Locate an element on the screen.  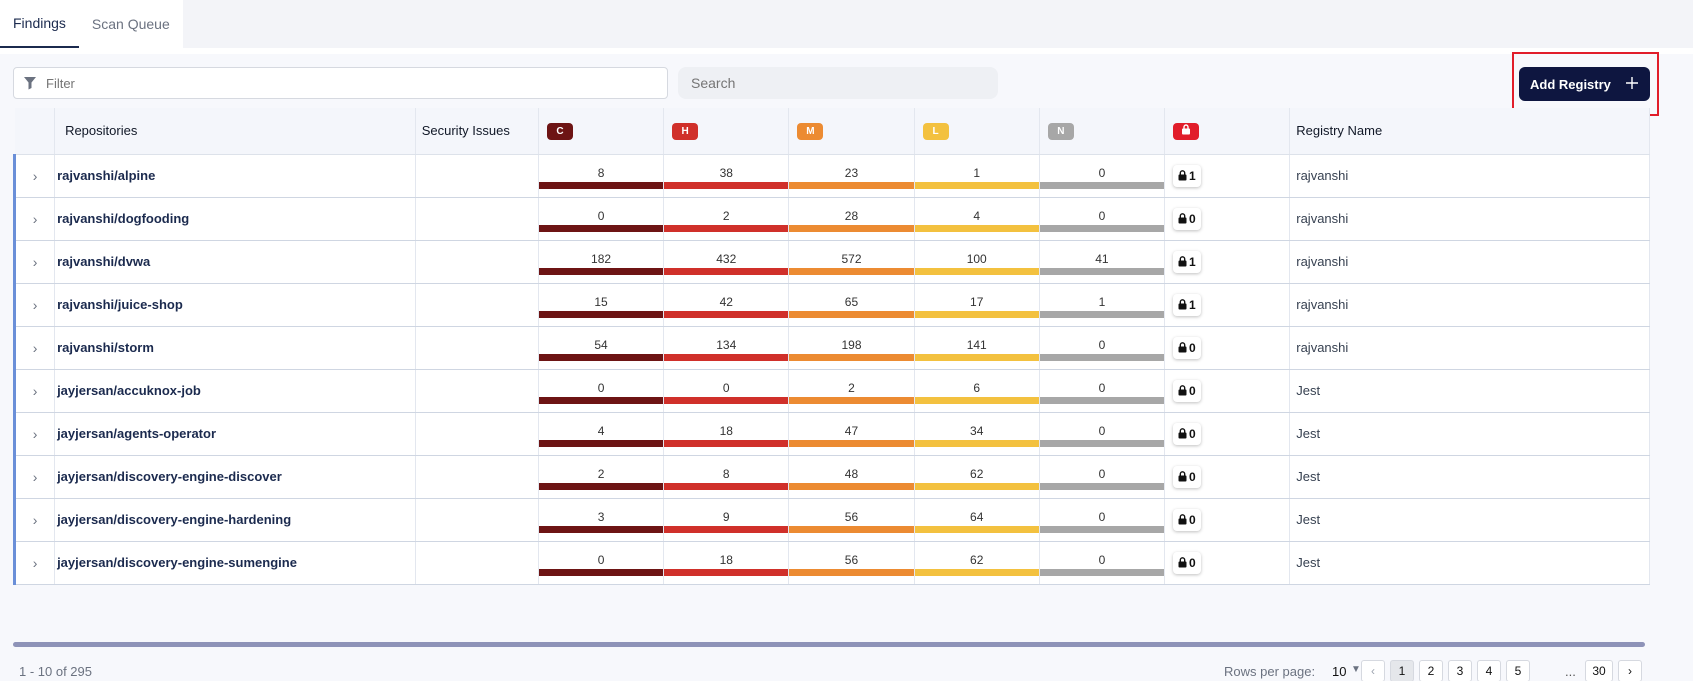
table-row: › rajvanshi/dvwa 182 432 572 100 41 1 rajvanshi is located at coordinates (831, 262).